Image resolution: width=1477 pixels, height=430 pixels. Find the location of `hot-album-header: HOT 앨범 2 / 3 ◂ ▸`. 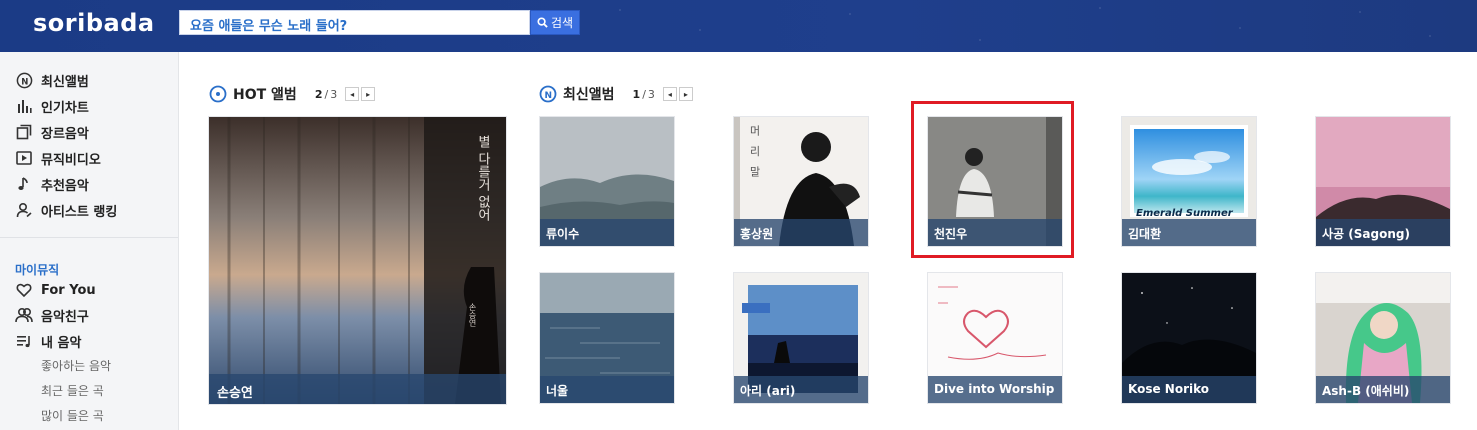

hot-album-header: HOT 앨범 2 / 3 ◂ ▸ is located at coordinates (292, 94).